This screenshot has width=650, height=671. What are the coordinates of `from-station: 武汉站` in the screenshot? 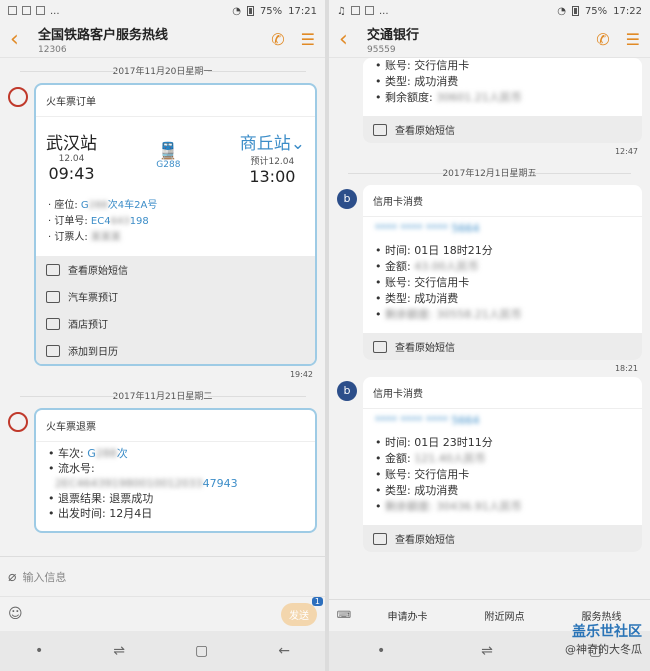 It's located at (71, 144).